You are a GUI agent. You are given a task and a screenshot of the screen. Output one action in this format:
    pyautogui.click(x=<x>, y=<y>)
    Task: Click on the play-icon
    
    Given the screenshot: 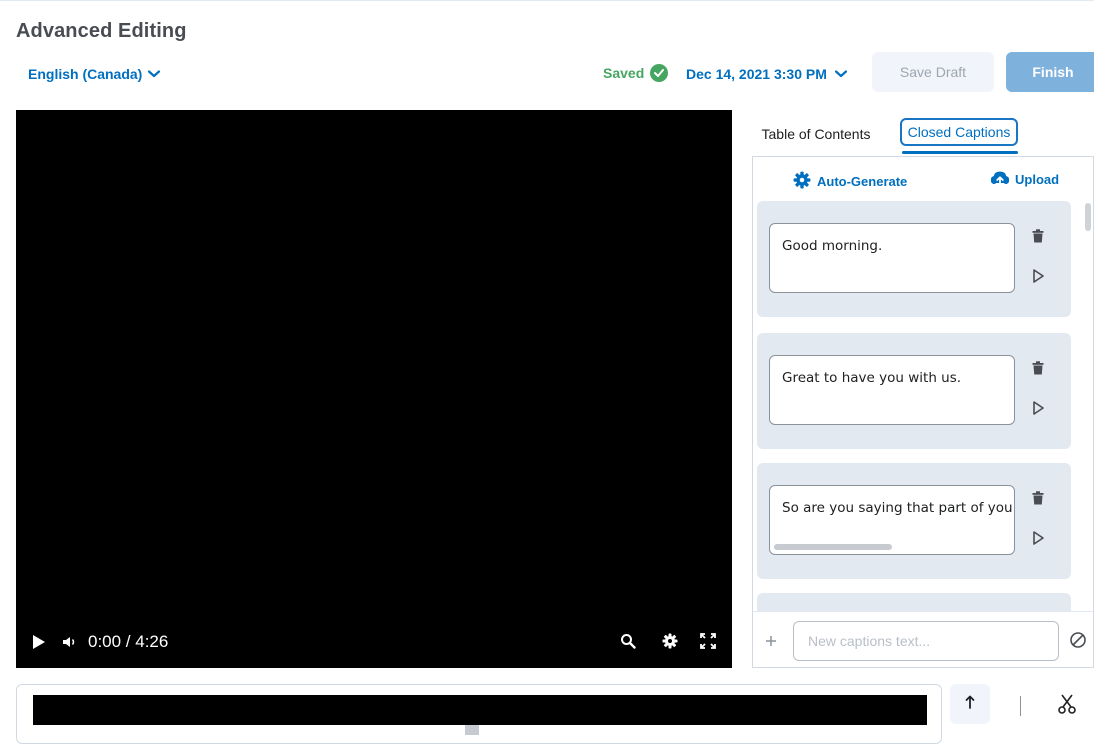 What is the action you would take?
    pyautogui.click(x=39, y=642)
    